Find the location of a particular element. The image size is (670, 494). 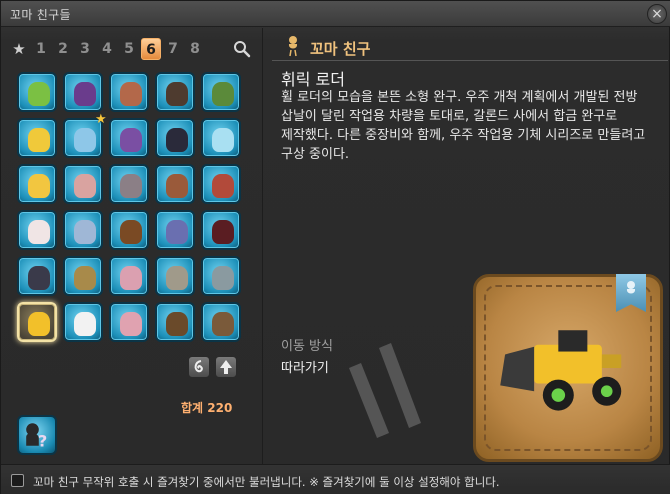

green-bird-minion-icon is located at coordinates (39, 94).